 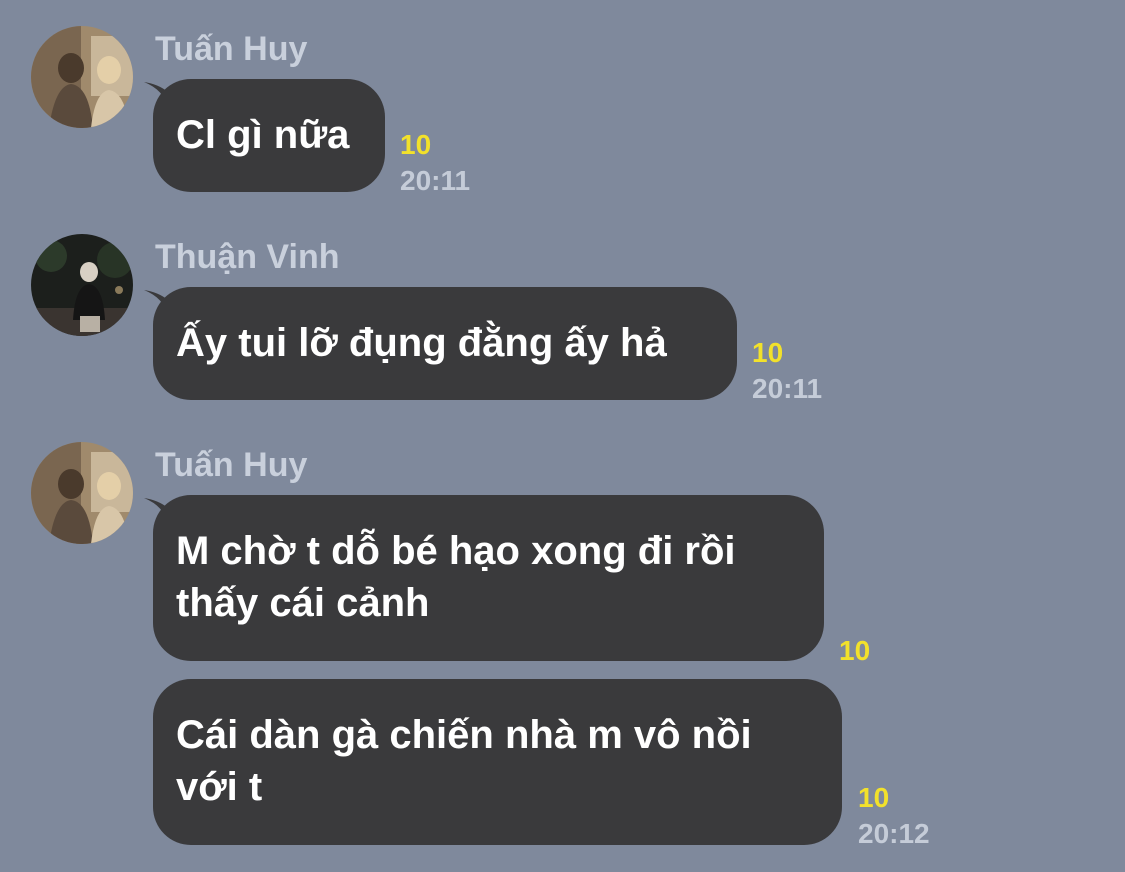 What do you see at coordinates (497, 762) in the screenshot?
I see `message-bubble: Cái dàn gà chiến nhà m vô nồi với t` at bounding box center [497, 762].